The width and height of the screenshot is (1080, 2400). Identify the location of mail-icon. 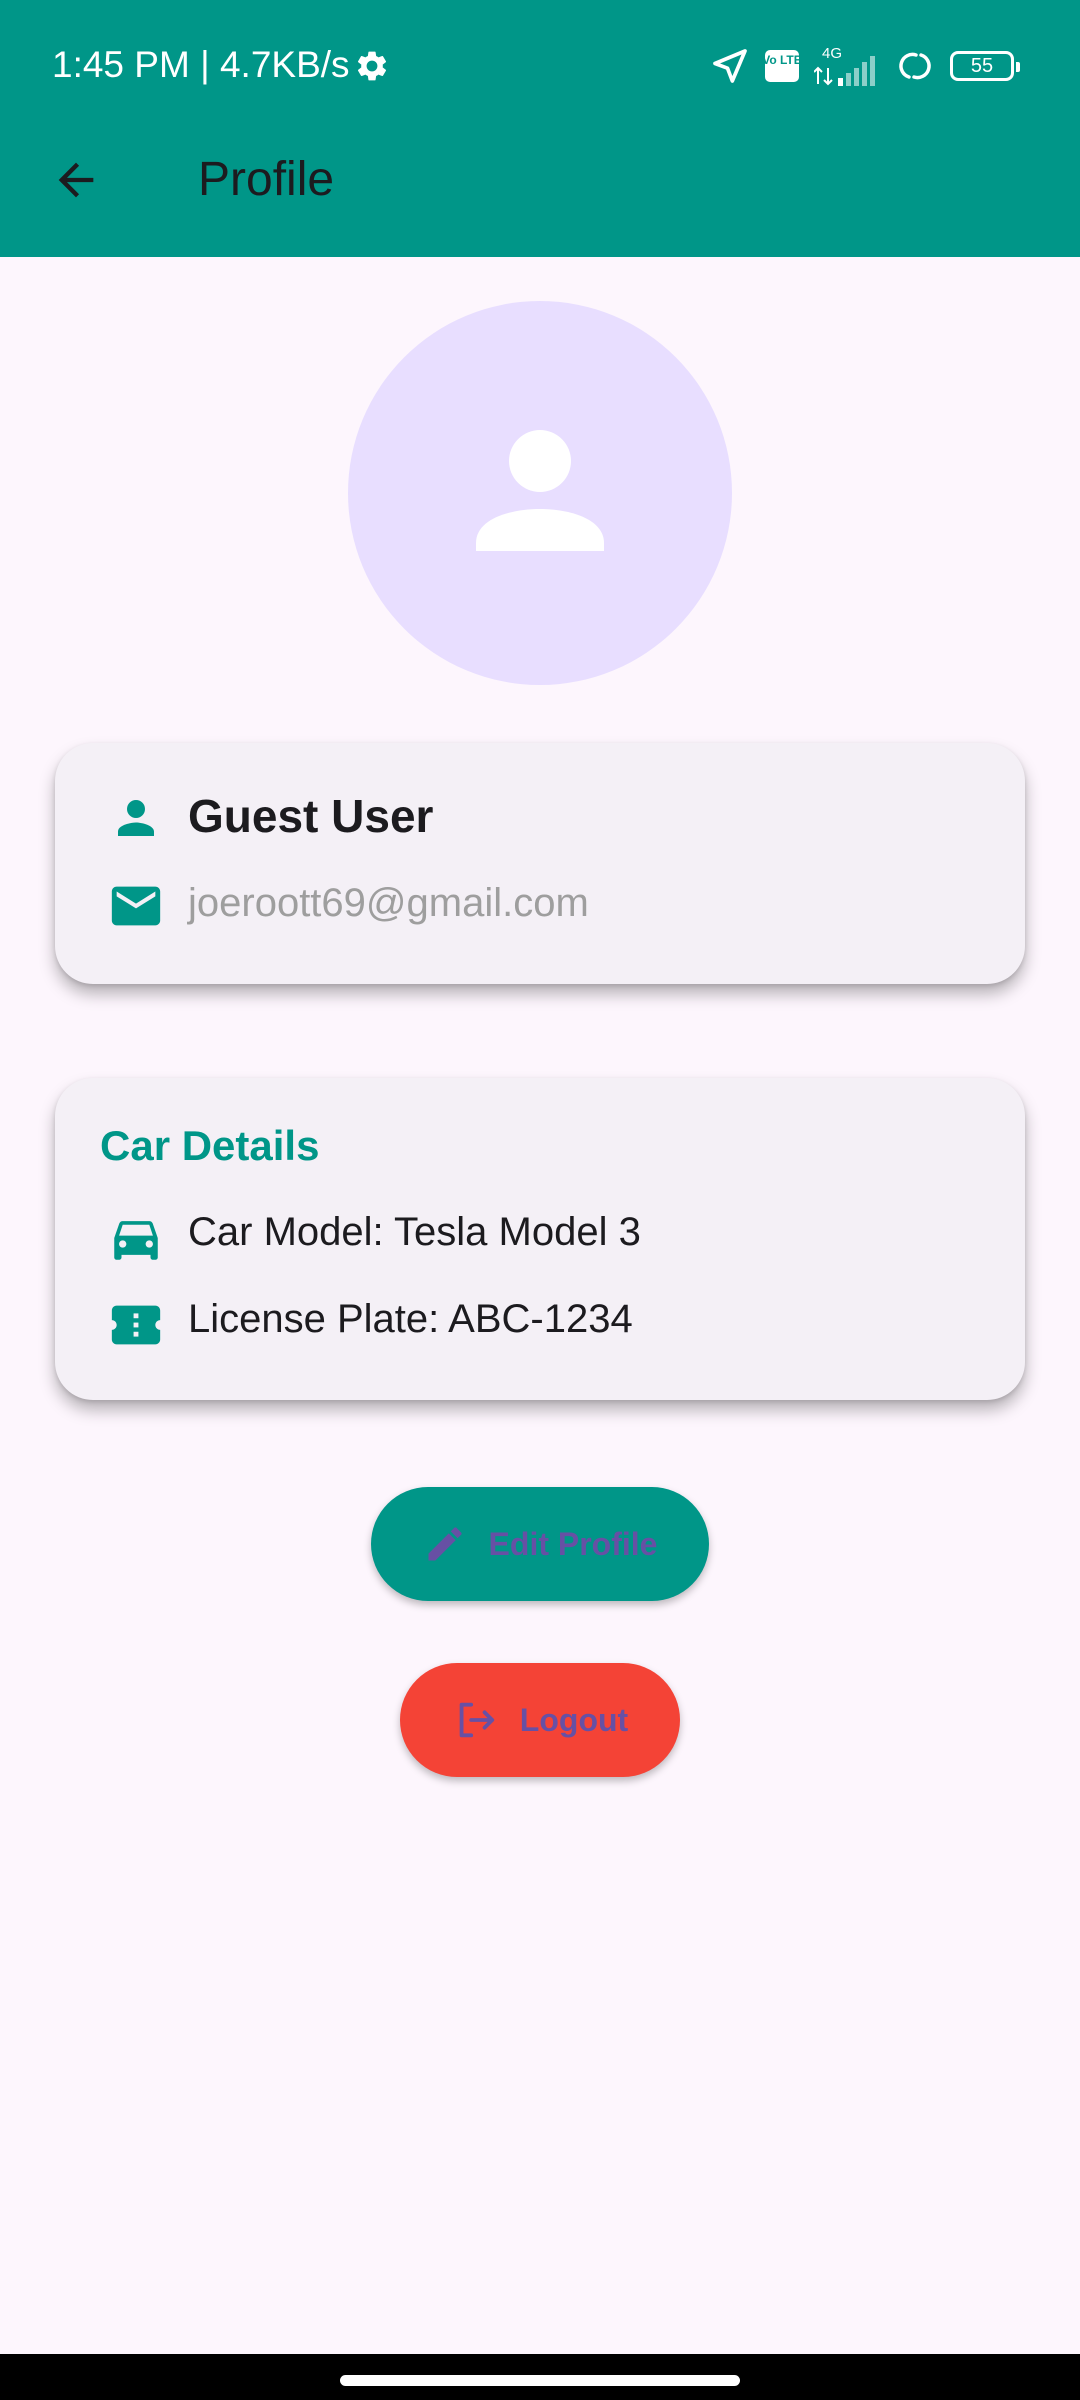
(136, 906).